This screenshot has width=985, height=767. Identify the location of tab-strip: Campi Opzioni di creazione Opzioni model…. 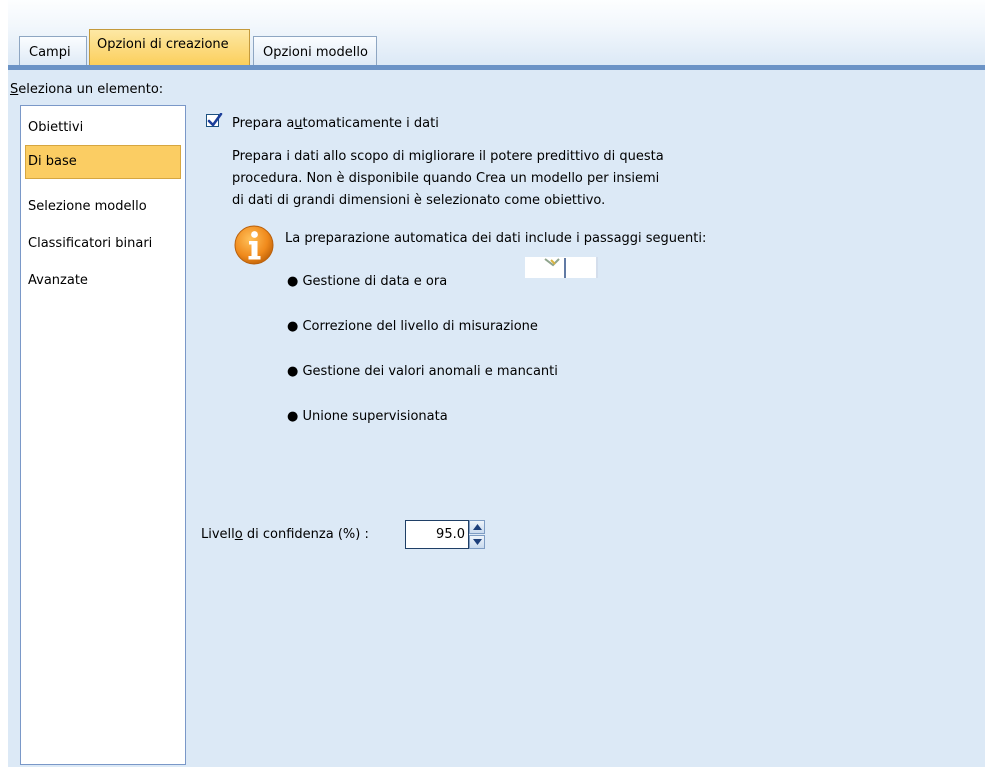
(496, 35).